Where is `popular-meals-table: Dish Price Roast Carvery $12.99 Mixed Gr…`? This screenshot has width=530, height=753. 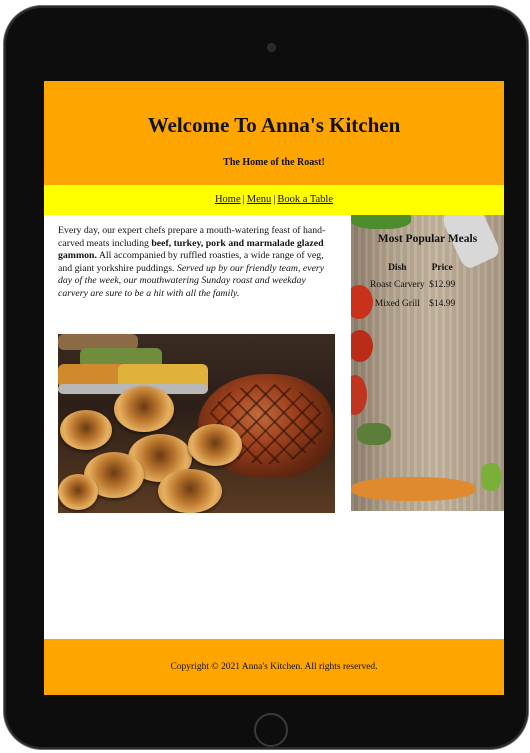 popular-meals-table: Dish Price Roast Carvery $12.99 Mixed Gr… is located at coordinates (414, 288).